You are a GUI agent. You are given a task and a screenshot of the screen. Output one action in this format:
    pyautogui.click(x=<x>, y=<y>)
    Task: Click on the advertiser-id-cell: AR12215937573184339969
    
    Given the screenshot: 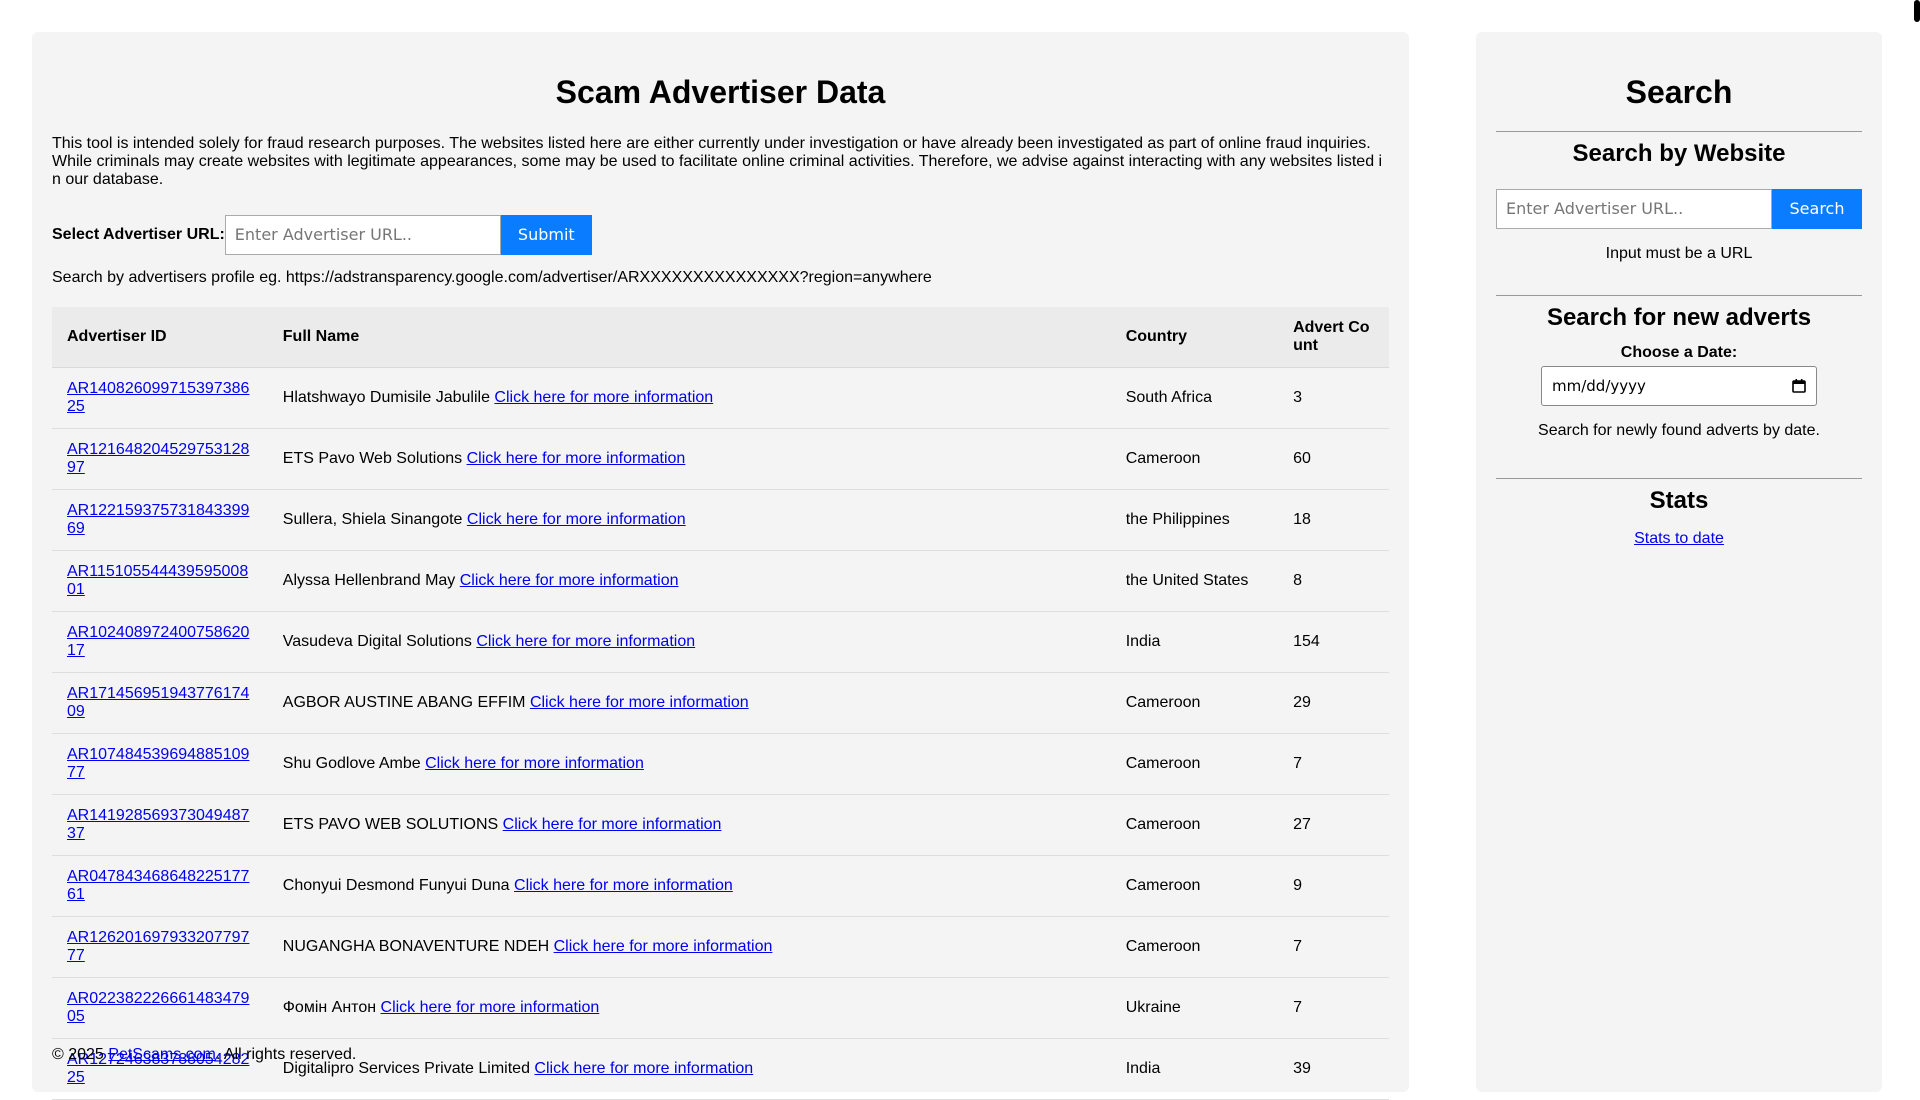 What is the action you would take?
    pyautogui.click(x=160, y=520)
    